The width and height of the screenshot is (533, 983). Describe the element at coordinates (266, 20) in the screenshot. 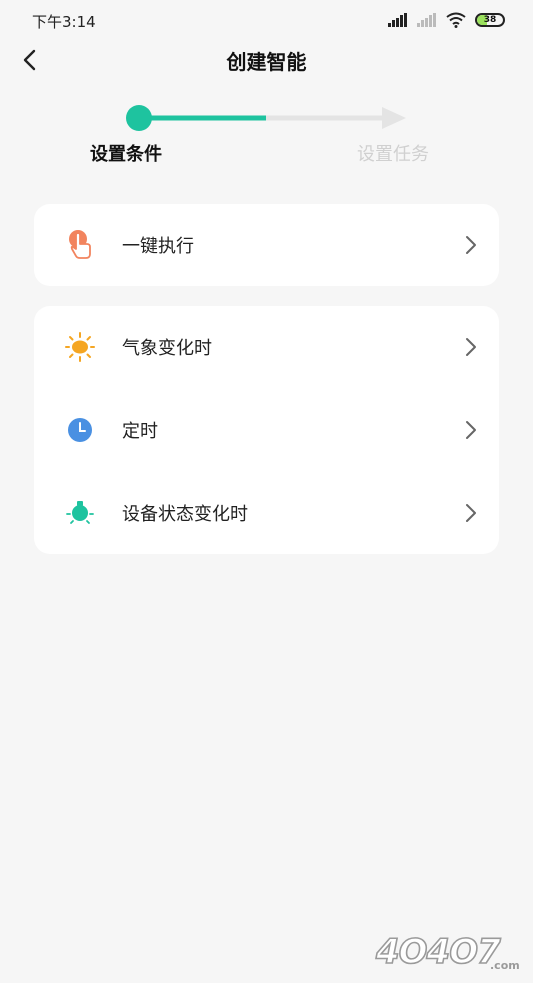

I see `status-bar: 下午3:14 38` at that location.